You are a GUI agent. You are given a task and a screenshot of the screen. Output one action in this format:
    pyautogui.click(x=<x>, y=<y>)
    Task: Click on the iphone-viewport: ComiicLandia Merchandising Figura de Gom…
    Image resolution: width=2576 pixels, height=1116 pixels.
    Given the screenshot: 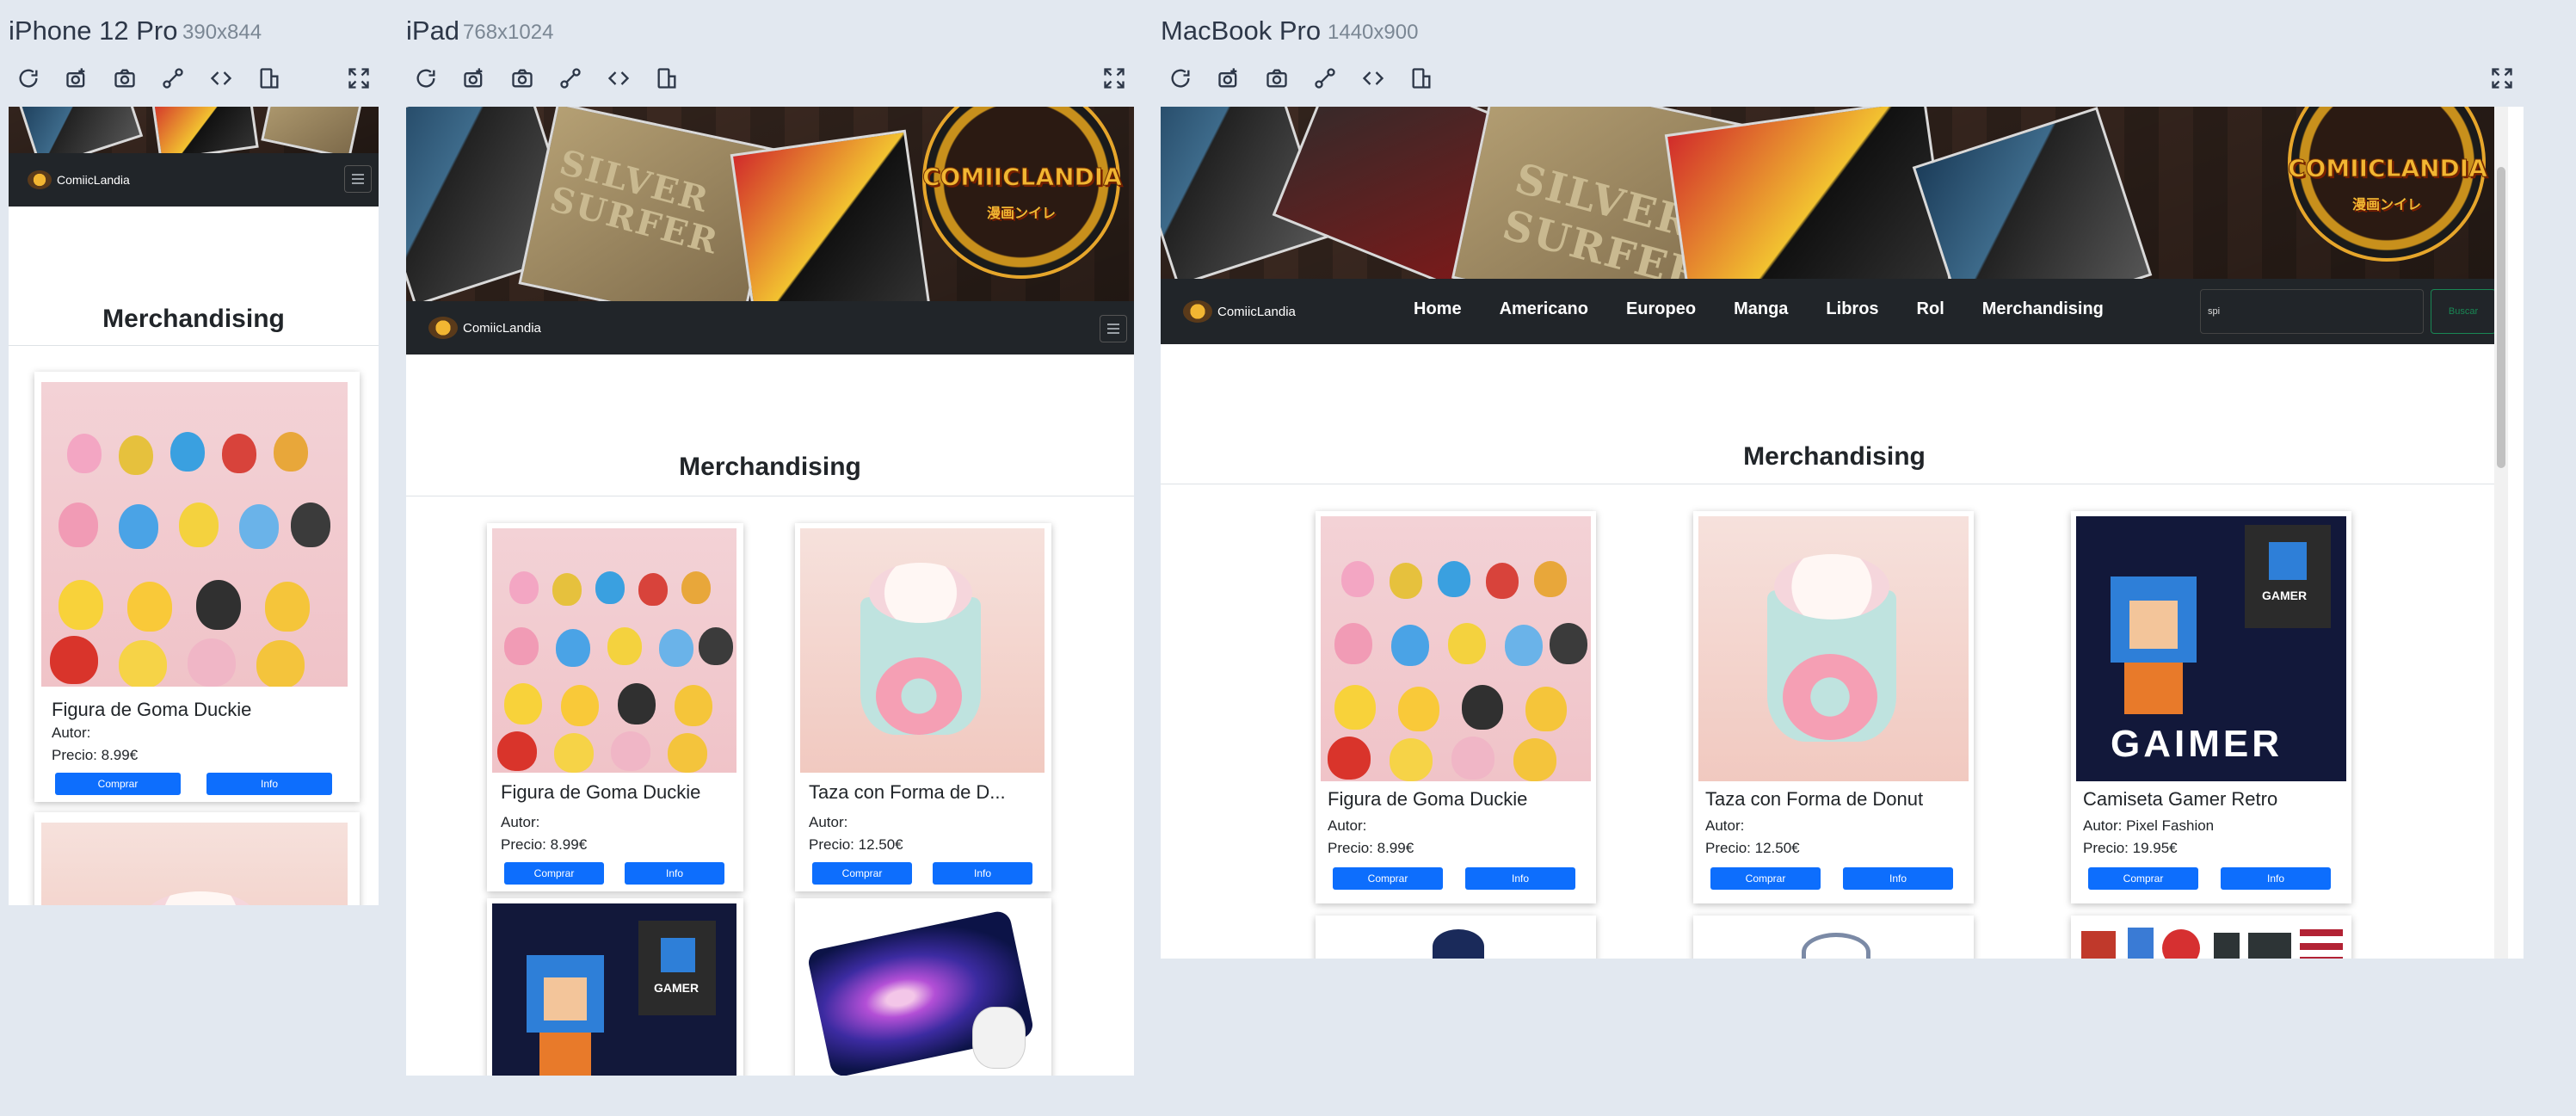 What is the action you would take?
    pyautogui.click(x=194, y=506)
    